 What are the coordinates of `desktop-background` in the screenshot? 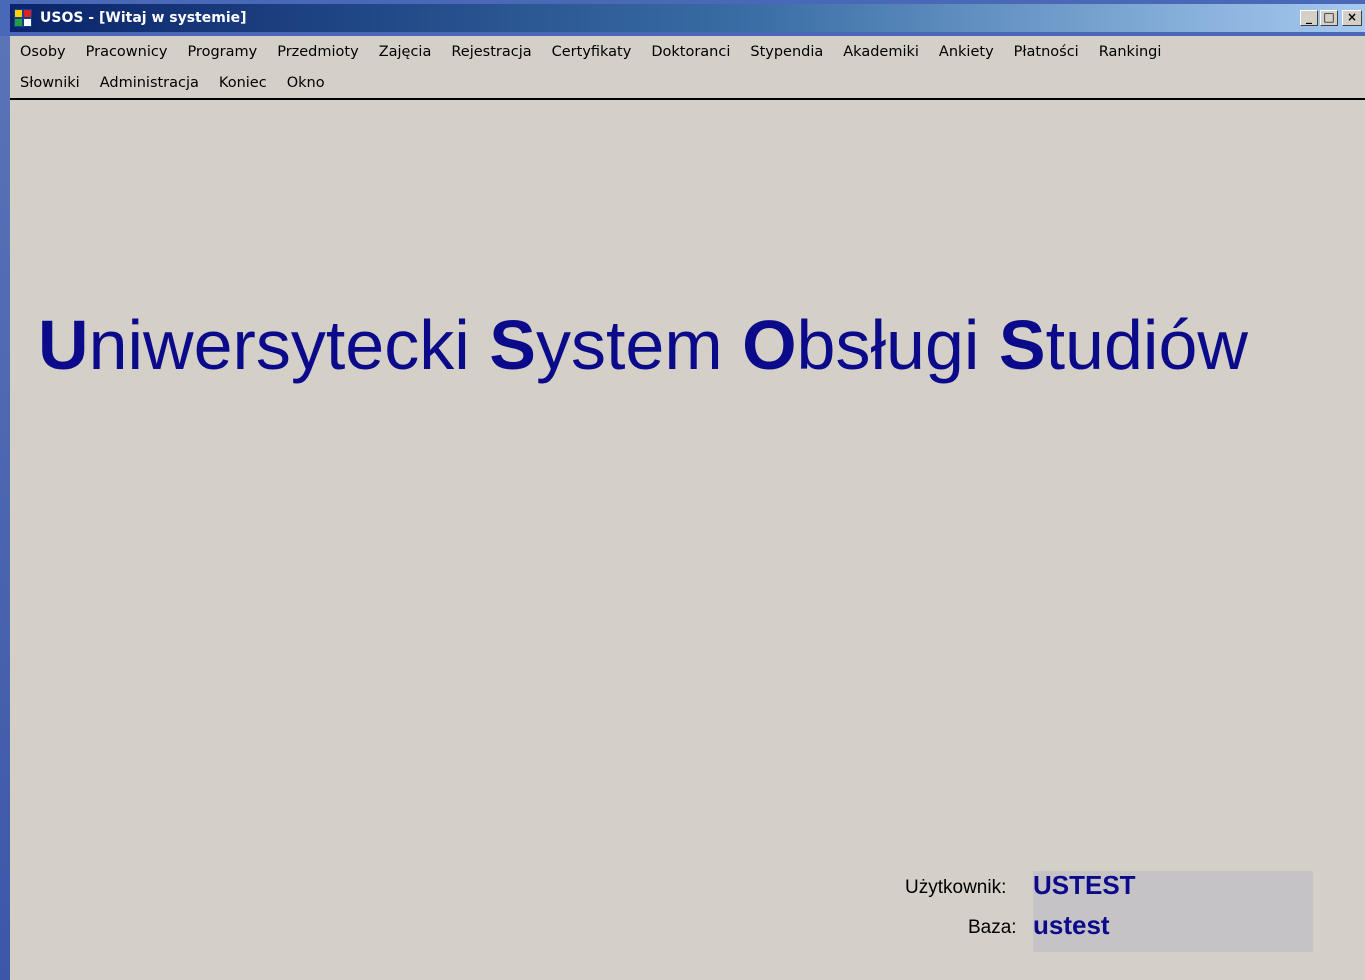 It's located at (5, 508).